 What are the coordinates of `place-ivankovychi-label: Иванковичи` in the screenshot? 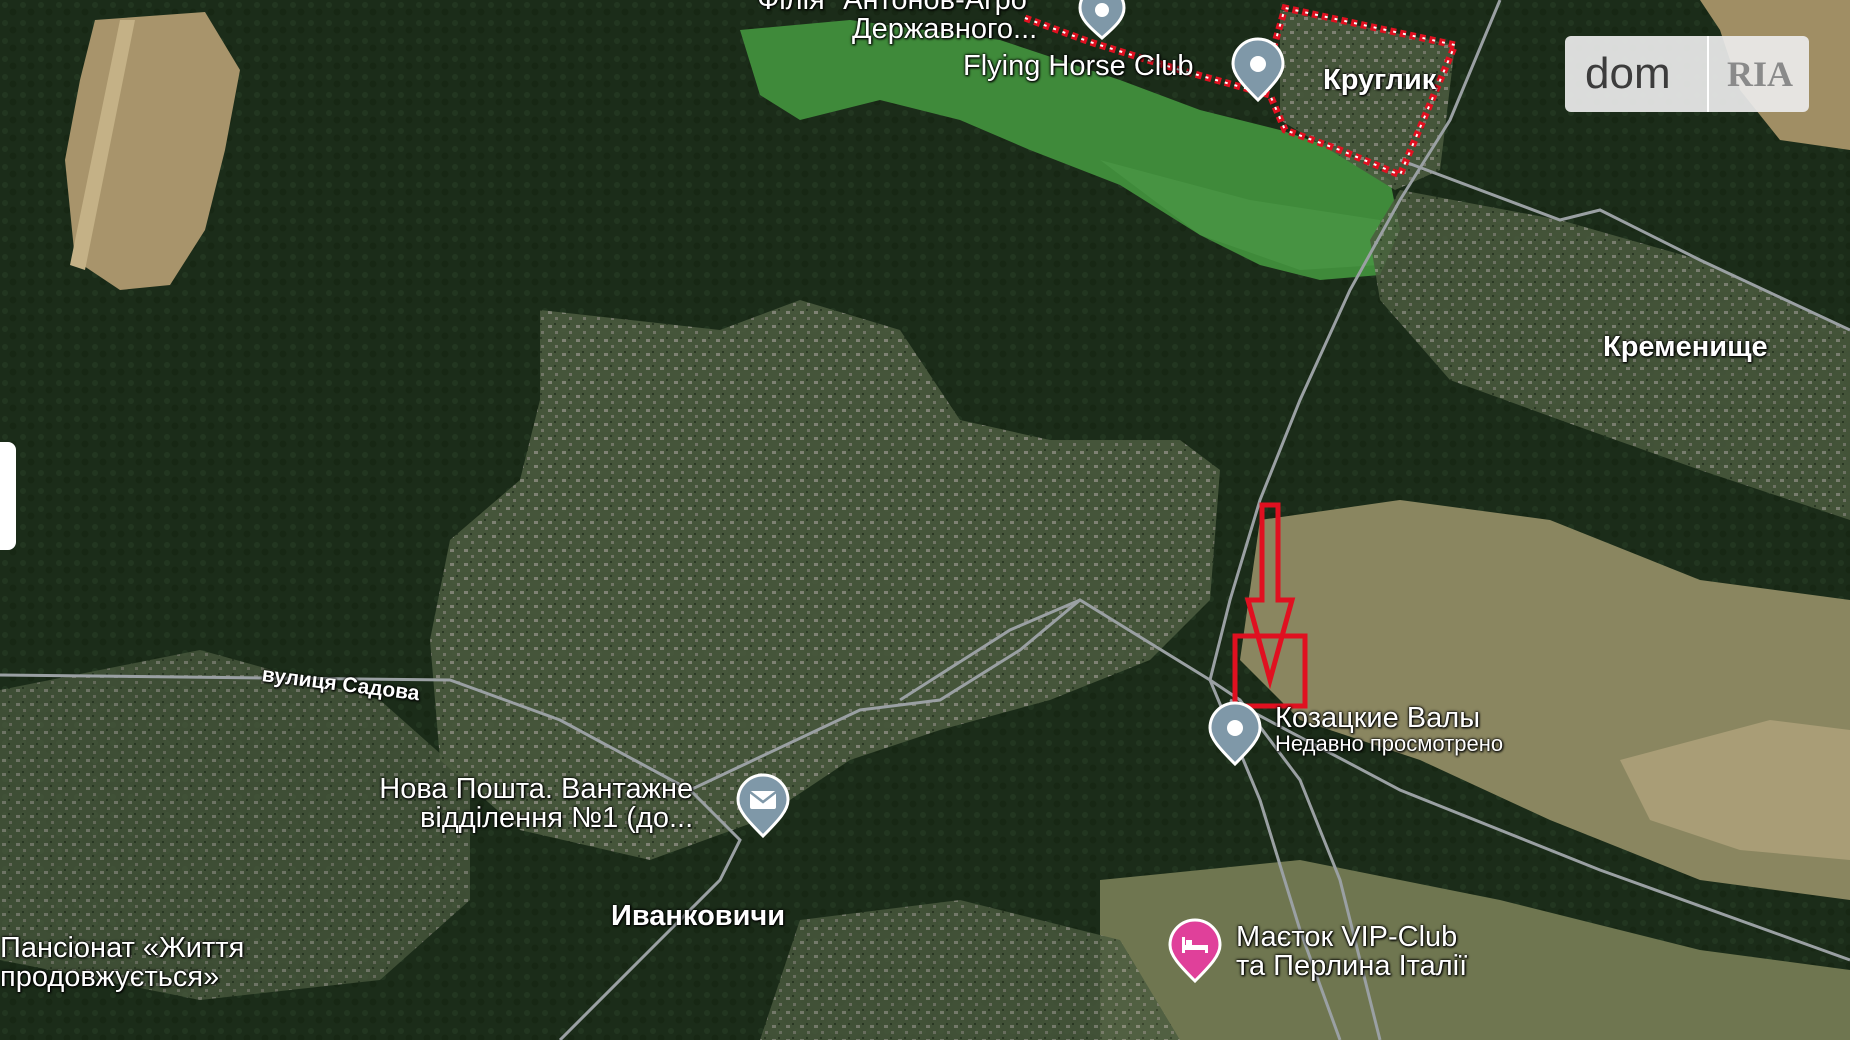 It's located at (698, 916).